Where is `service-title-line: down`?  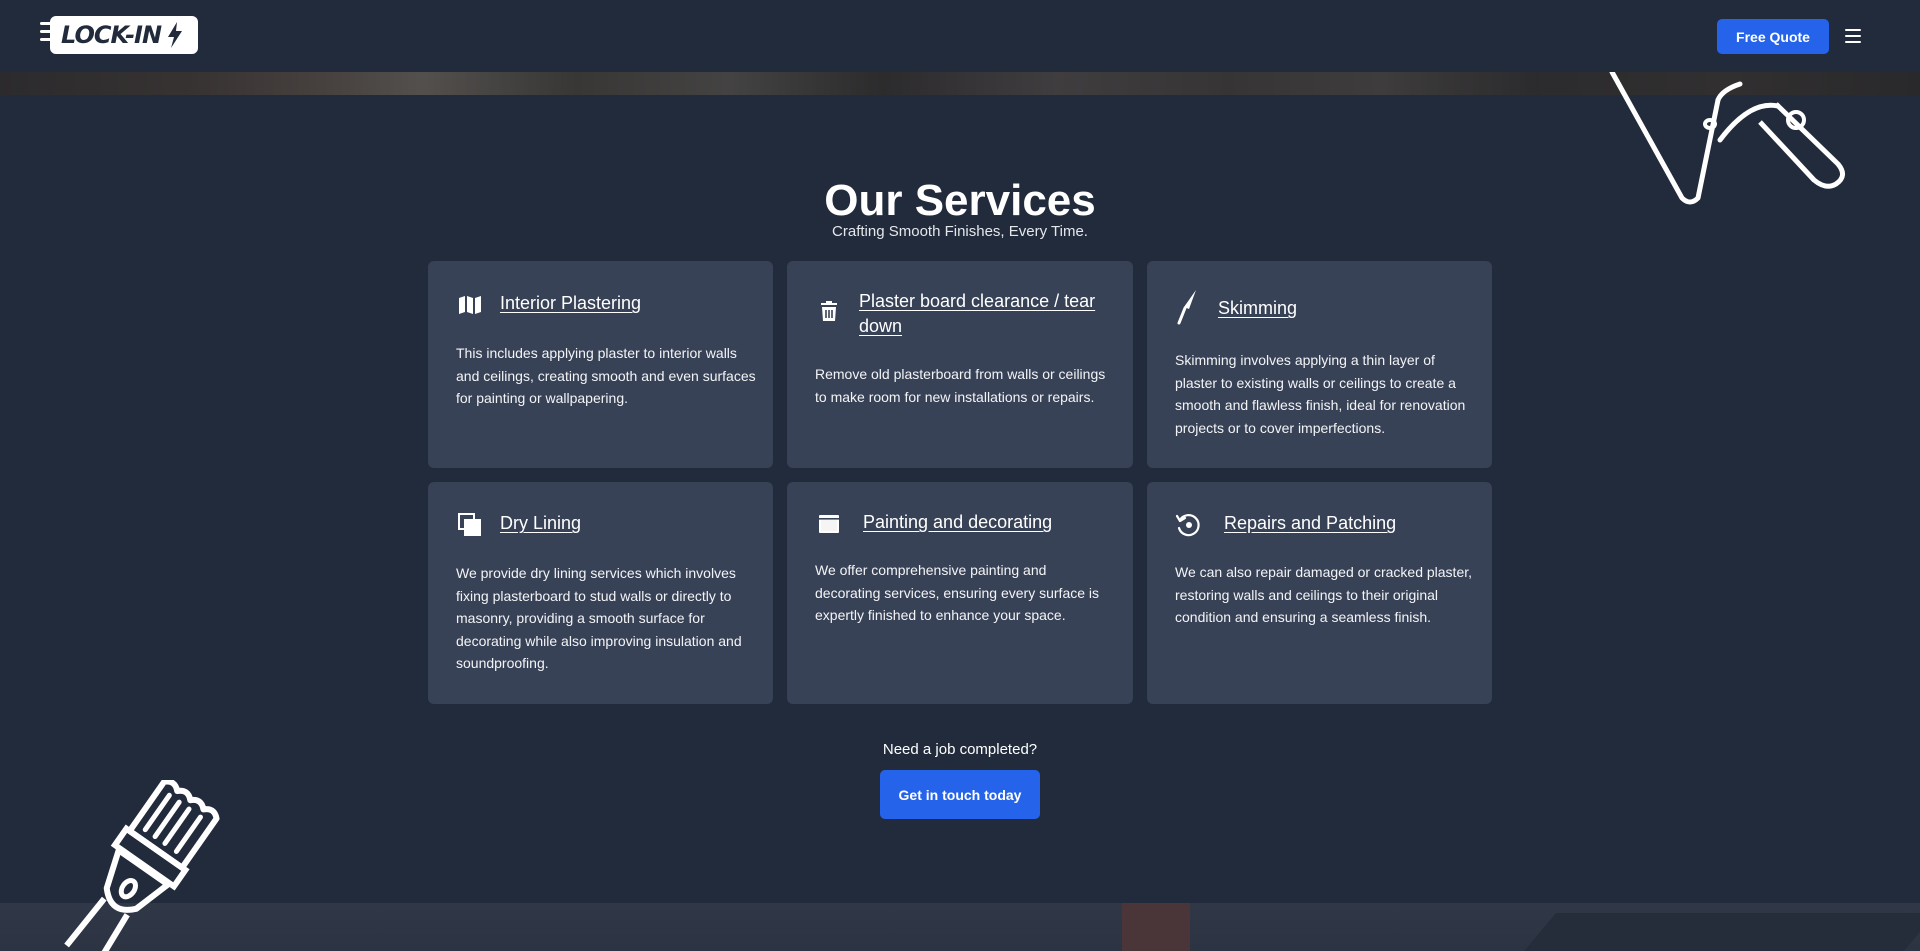
service-title-line: down is located at coordinates (881, 326).